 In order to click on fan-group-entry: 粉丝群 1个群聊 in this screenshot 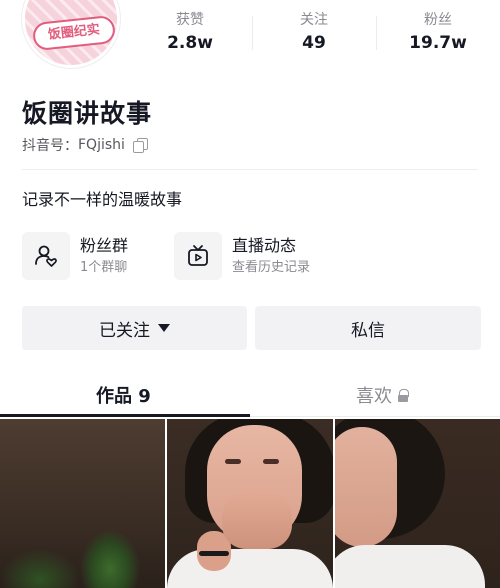, I will do `click(75, 256)`.